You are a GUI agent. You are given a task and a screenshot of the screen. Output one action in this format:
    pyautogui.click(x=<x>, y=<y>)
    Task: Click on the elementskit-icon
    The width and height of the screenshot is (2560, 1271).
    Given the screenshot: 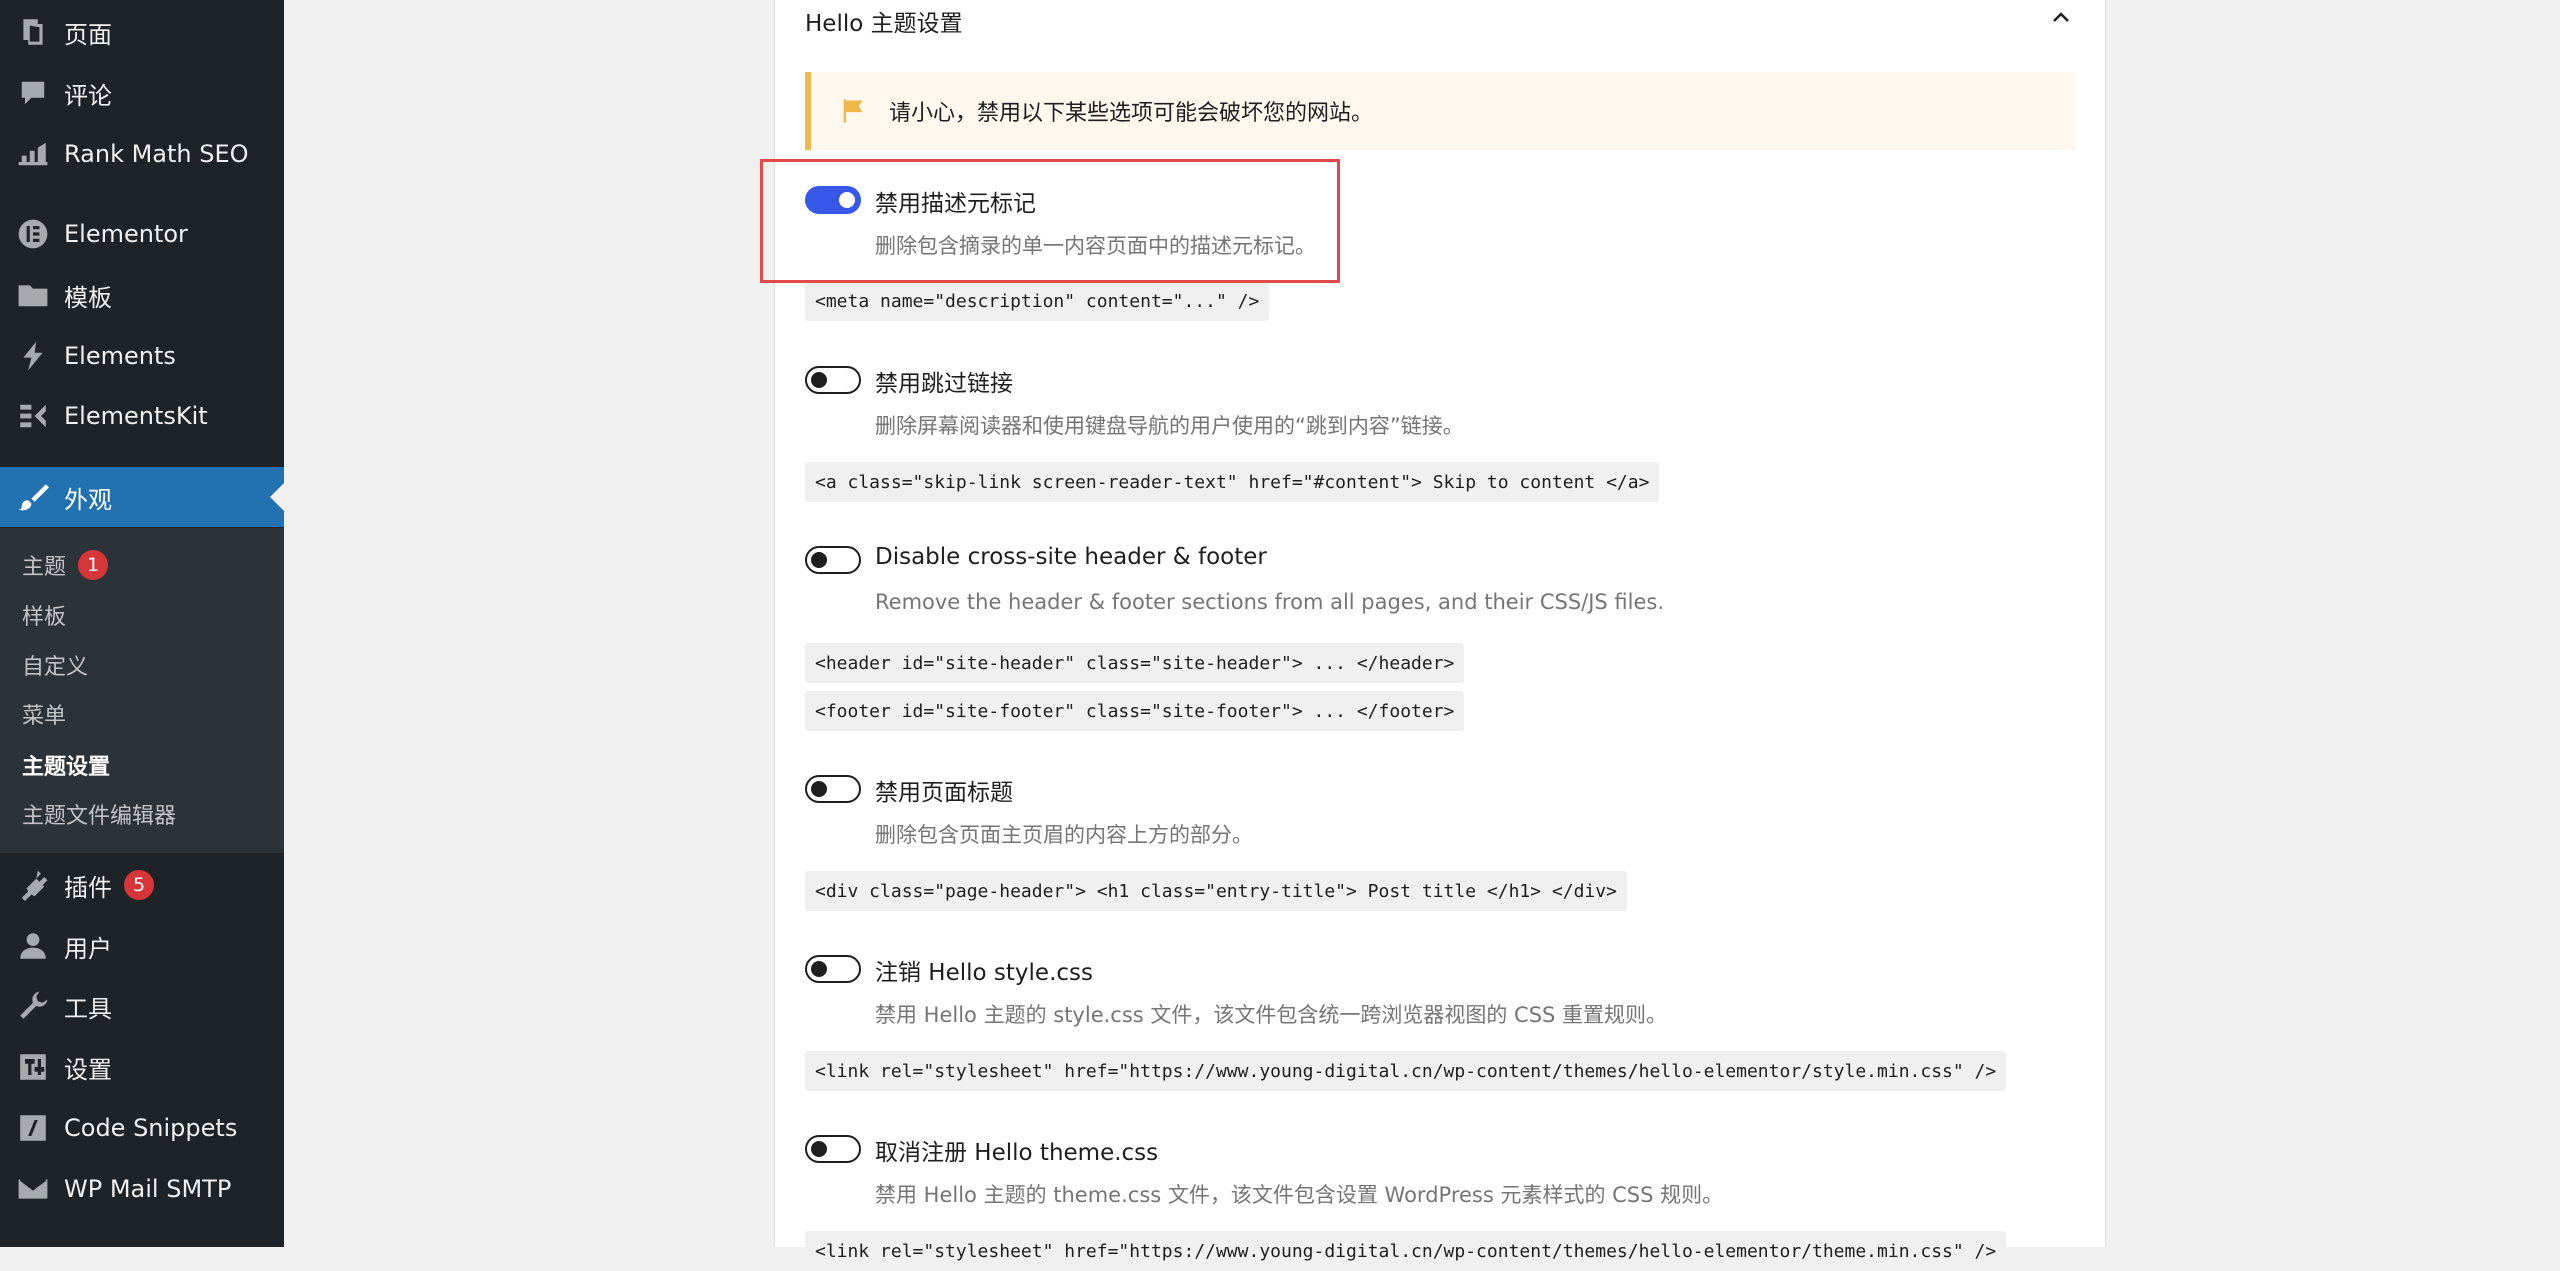 What is the action you would take?
    pyautogui.click(x=33, y=416)
    